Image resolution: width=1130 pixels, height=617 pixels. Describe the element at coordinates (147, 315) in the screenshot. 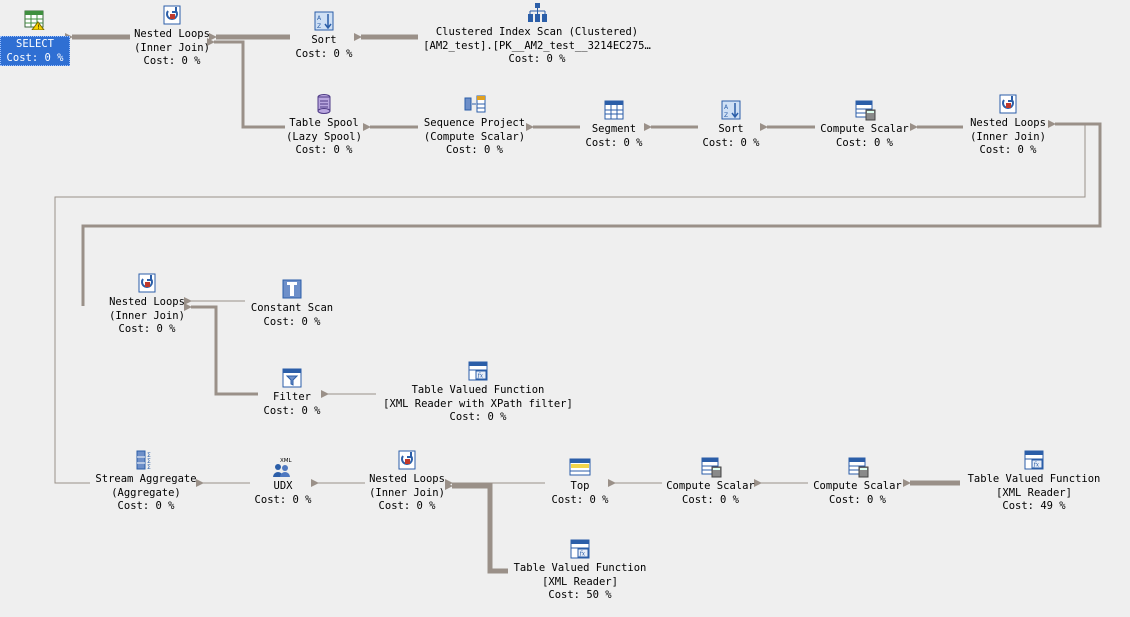

I see `nested-loops-3-type: (Inner Join)` at that location.